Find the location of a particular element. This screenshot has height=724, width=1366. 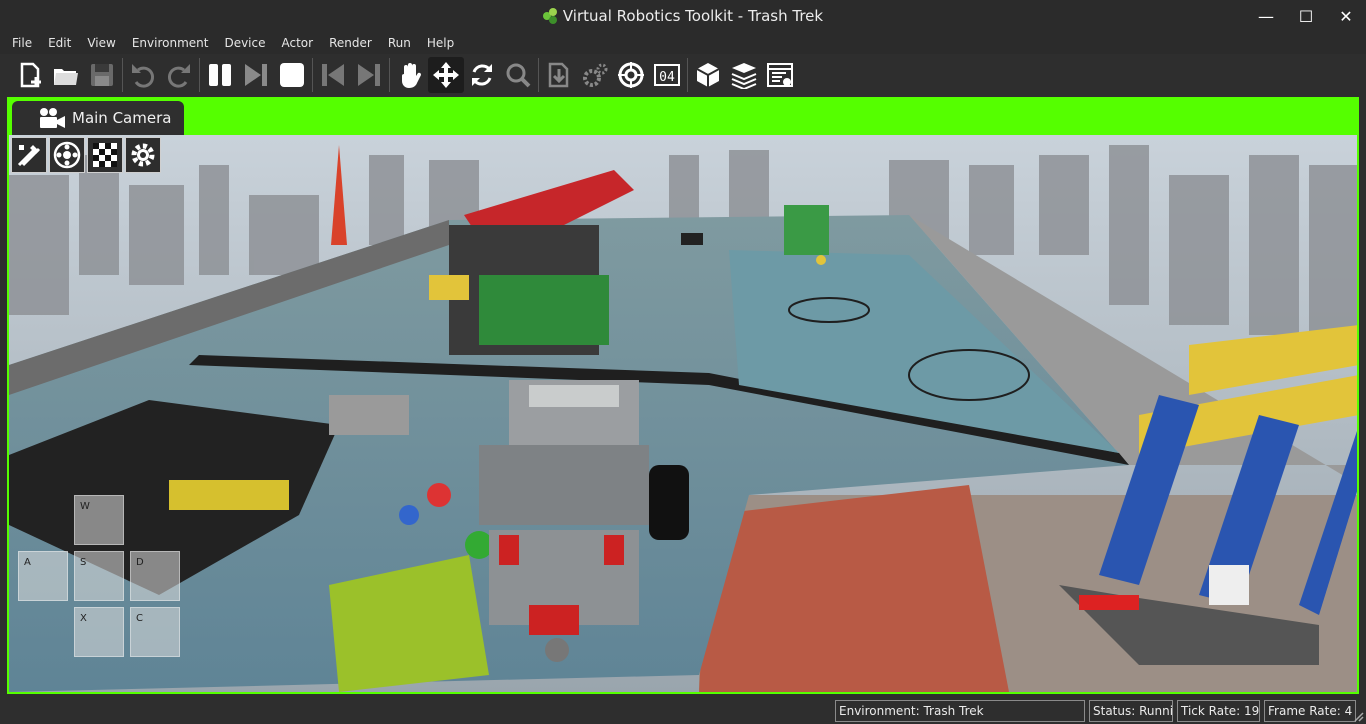

minimize-icon: — is located at coordinates (1266, 16).